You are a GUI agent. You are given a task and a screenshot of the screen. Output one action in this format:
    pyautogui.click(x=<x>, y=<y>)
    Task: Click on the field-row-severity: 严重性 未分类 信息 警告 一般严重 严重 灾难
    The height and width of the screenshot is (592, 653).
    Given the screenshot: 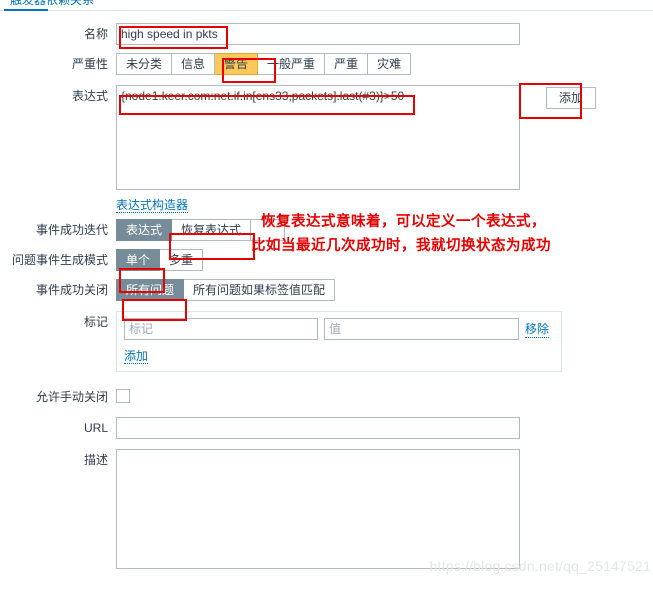 What is the action you would take?
    pyautogui.click(x=326, y=64)
    